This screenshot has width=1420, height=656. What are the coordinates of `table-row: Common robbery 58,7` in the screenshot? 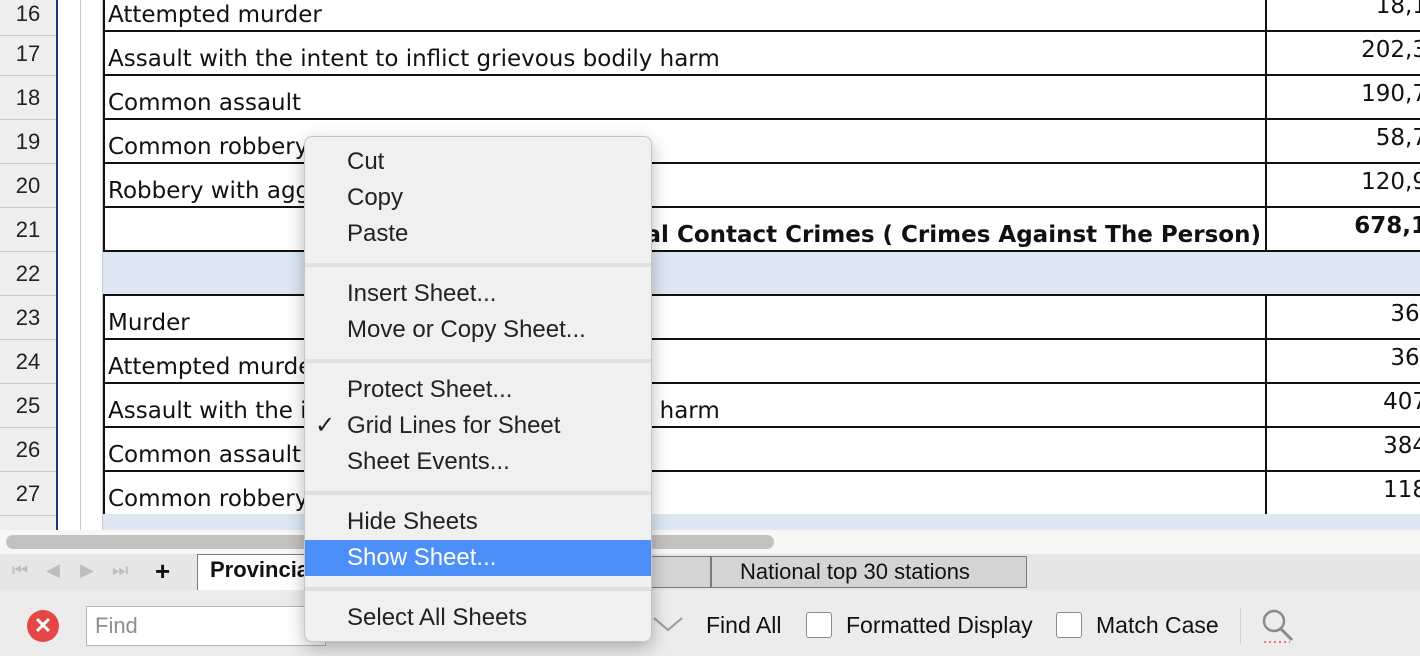 It's located at (761, 142).